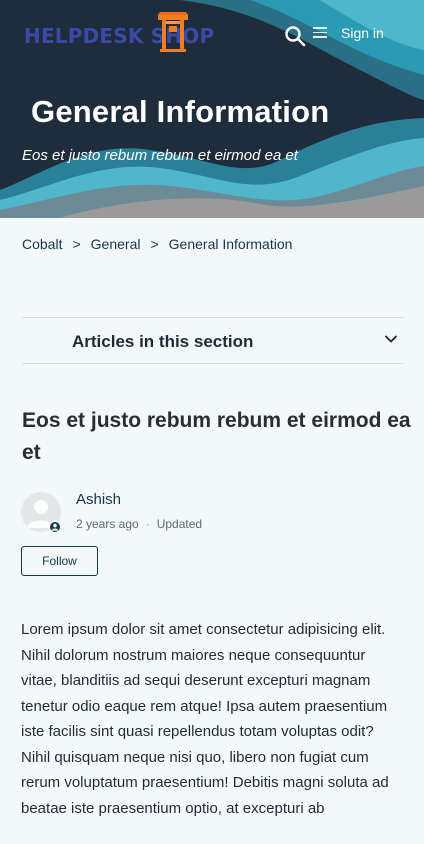  What do you see at coordinates (122, 31) in the screenshot?
I see `helpdesk-shop-logo: HELPDESK SHOP` at bounding box center [122, 31].